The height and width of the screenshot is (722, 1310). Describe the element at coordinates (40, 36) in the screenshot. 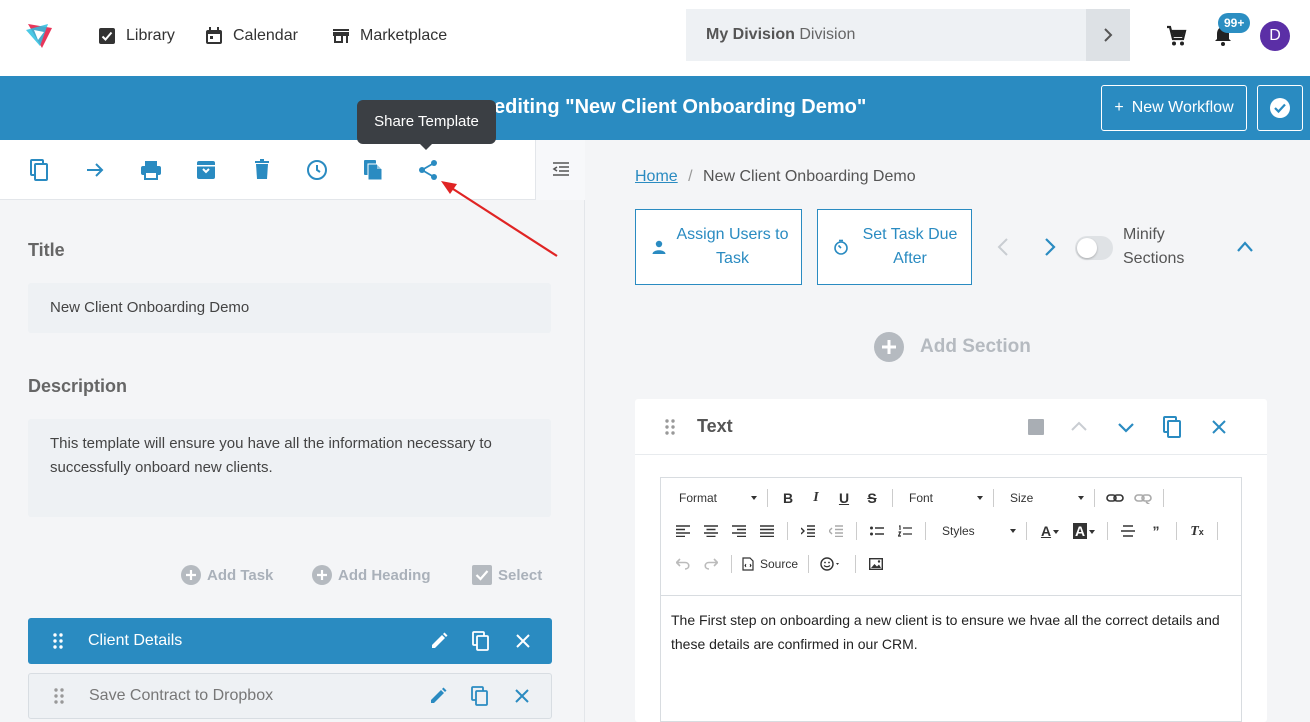

I see `app-logo-icon` at that location.